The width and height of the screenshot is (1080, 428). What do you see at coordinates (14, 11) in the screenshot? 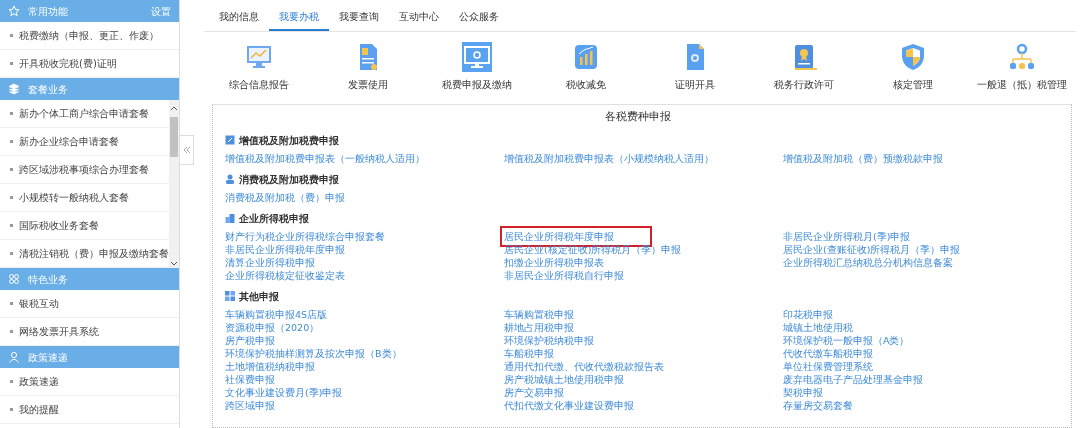
I see `star-icon` at bounding box center [14, 11].